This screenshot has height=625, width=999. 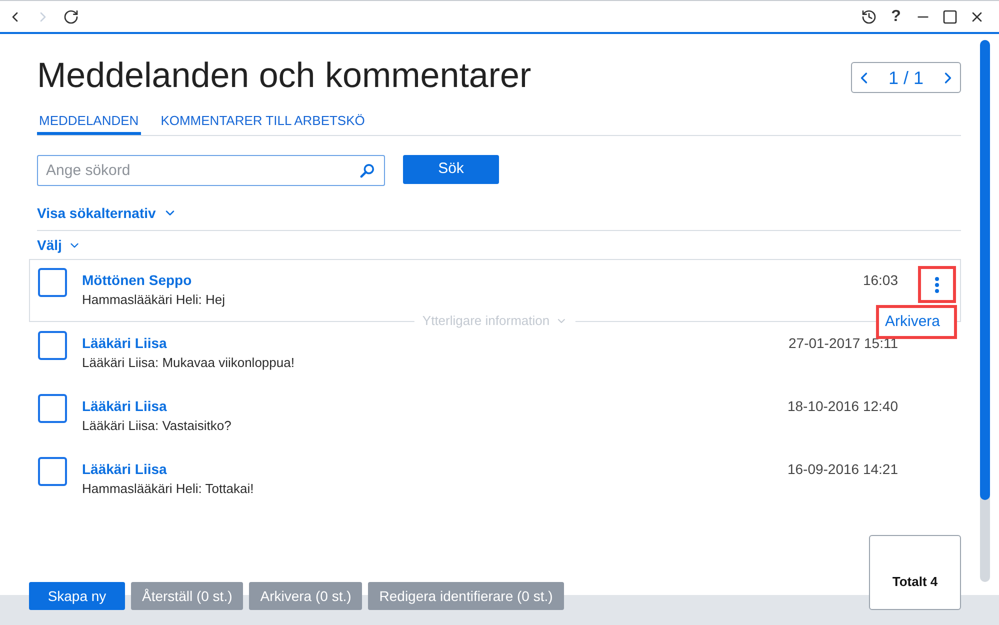 I want to click on archive-menu-item: Arkivera, so click(x=916, y=322).